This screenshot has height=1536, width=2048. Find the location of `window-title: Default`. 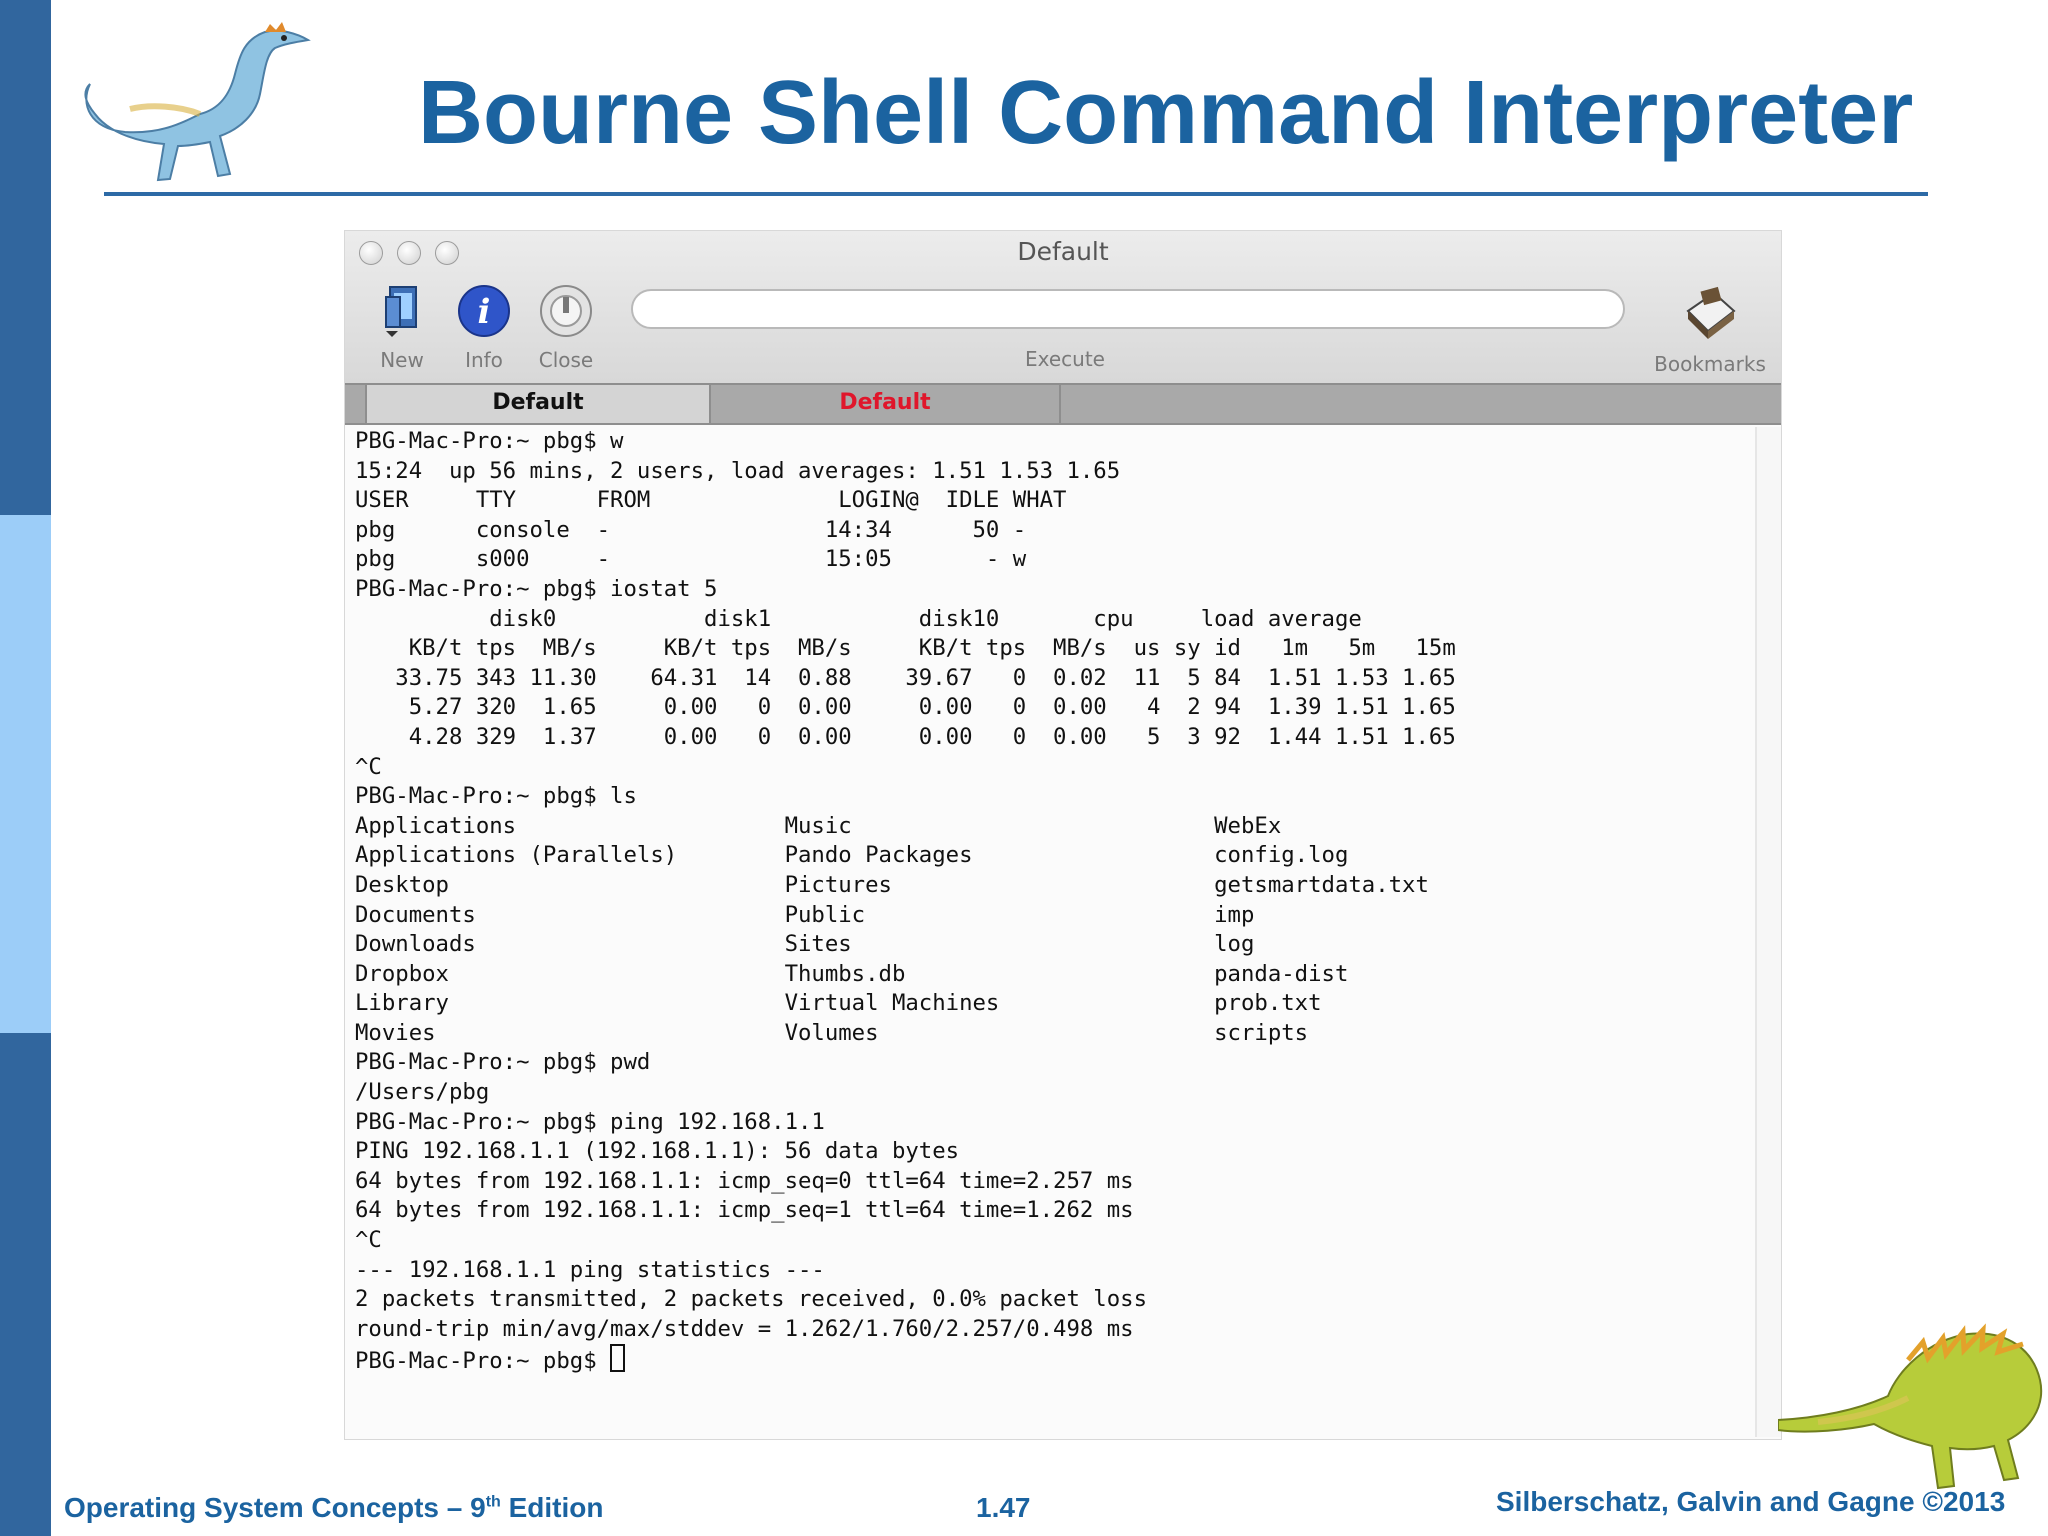

window-title: Default is located at coordinates (1063, 251).